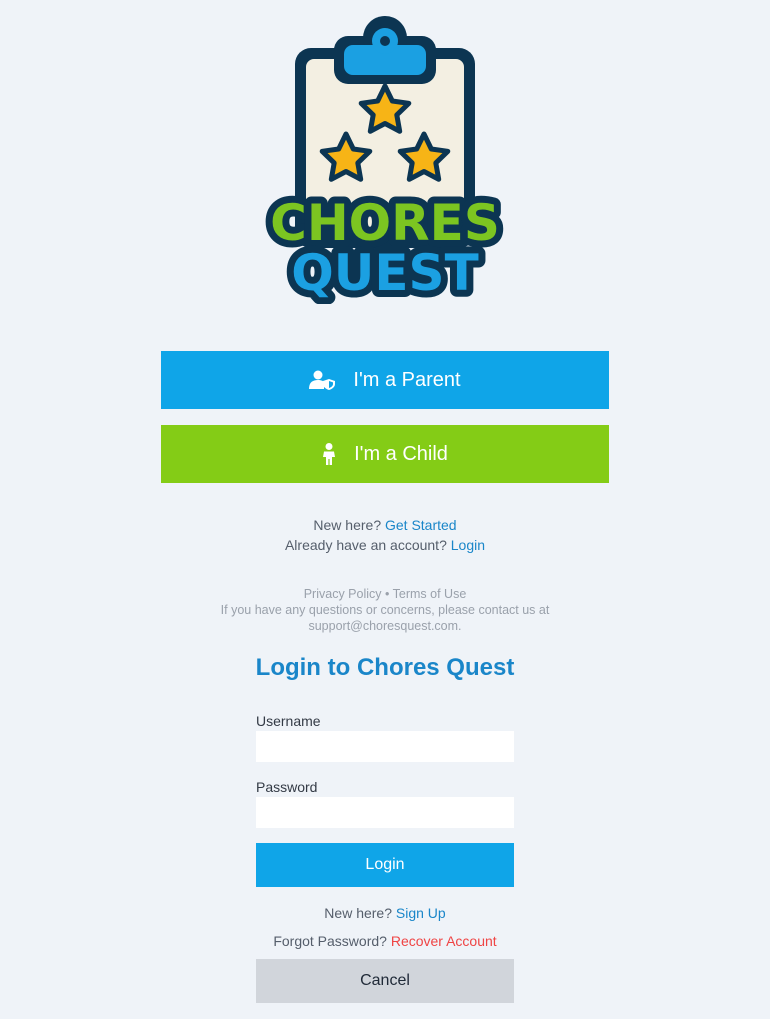 Image resolution: width=770 pixels, height=1019 pixels. Describe the element at coordinates (401, 453) in the screenshot. I see `child-role-label: I'm a Child` at that location.